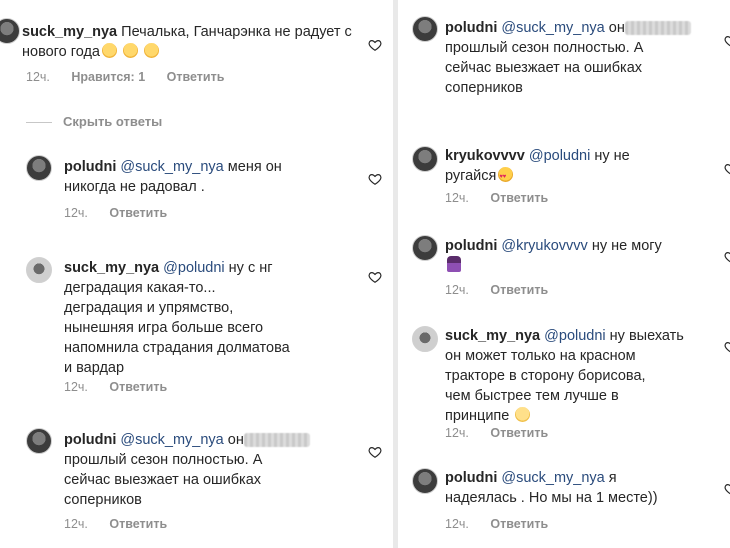  I want to click on reply-line: напомнила страдания долматова, so click(177, 348).